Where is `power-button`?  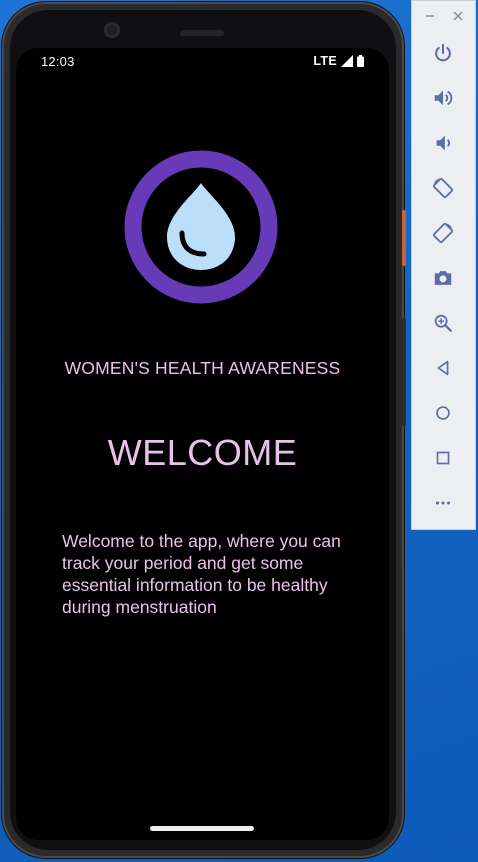 power-button is located at coordinates (443, 53).